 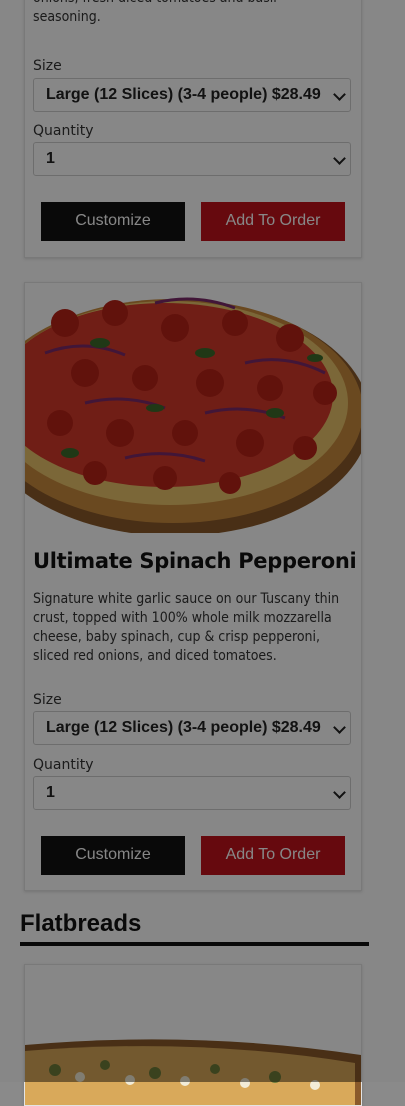 What do you see at coordinates (195, 561) in the screenshot?
I see `item-title: Ultimate Spinach Pepperoni` at bounding box center [195, 561].